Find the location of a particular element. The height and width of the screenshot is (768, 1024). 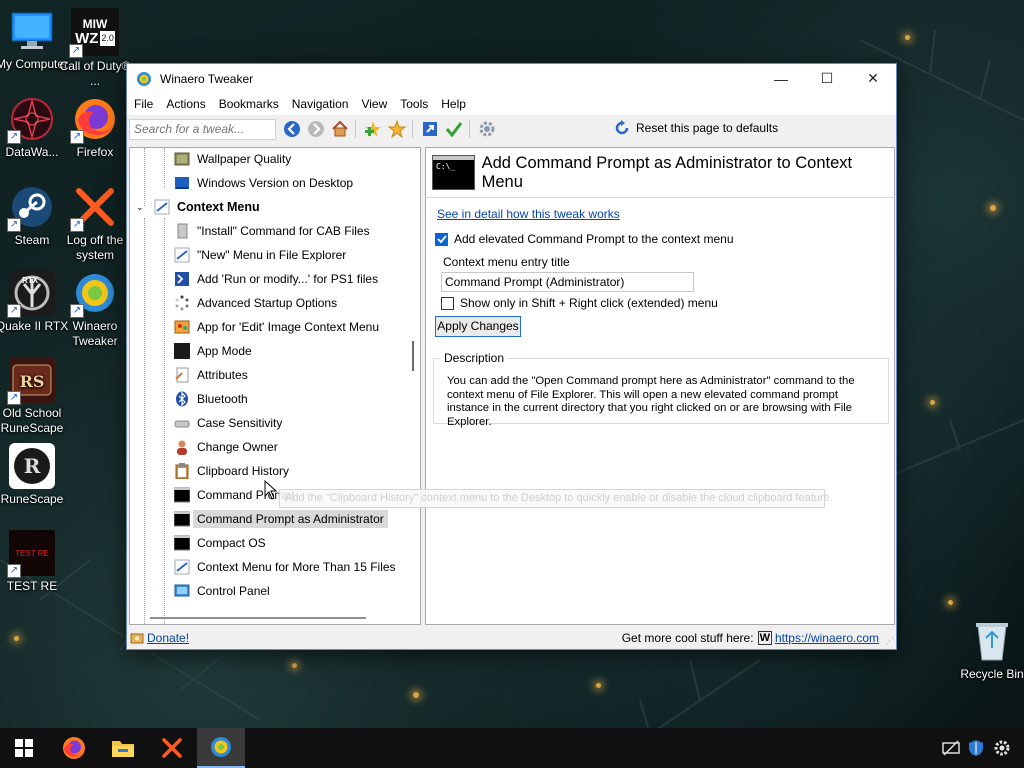

tree-section-label: Context Menu is located at coordinates (218, 207).